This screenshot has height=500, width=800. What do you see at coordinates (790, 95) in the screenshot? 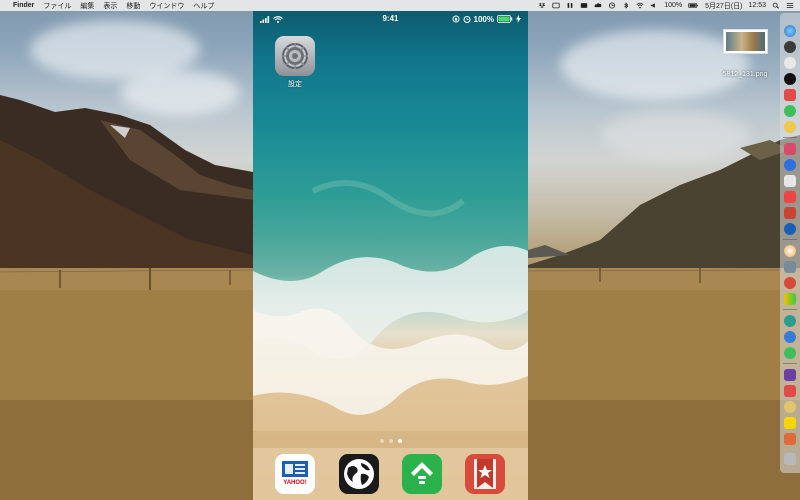
I see `music-icon` at bounding box center [790, 95].